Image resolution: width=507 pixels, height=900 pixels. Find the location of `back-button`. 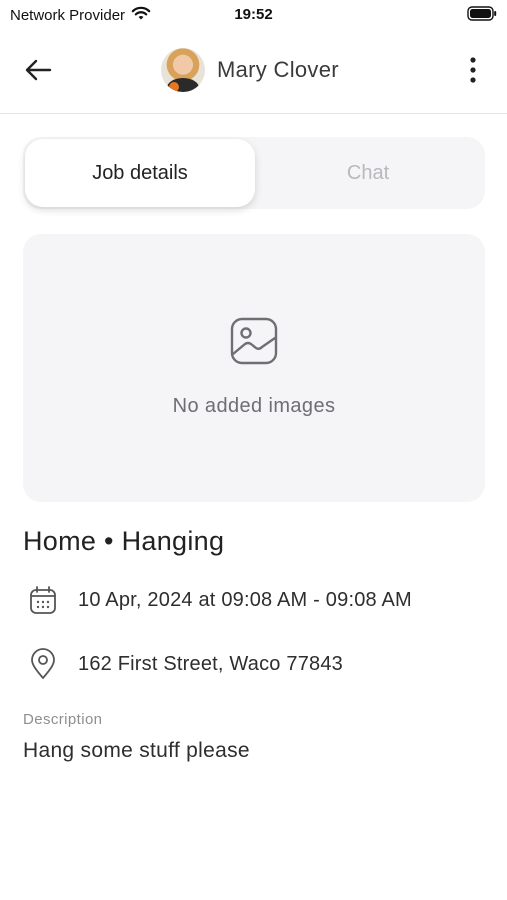

back-button is located at coordinates (38, 72).